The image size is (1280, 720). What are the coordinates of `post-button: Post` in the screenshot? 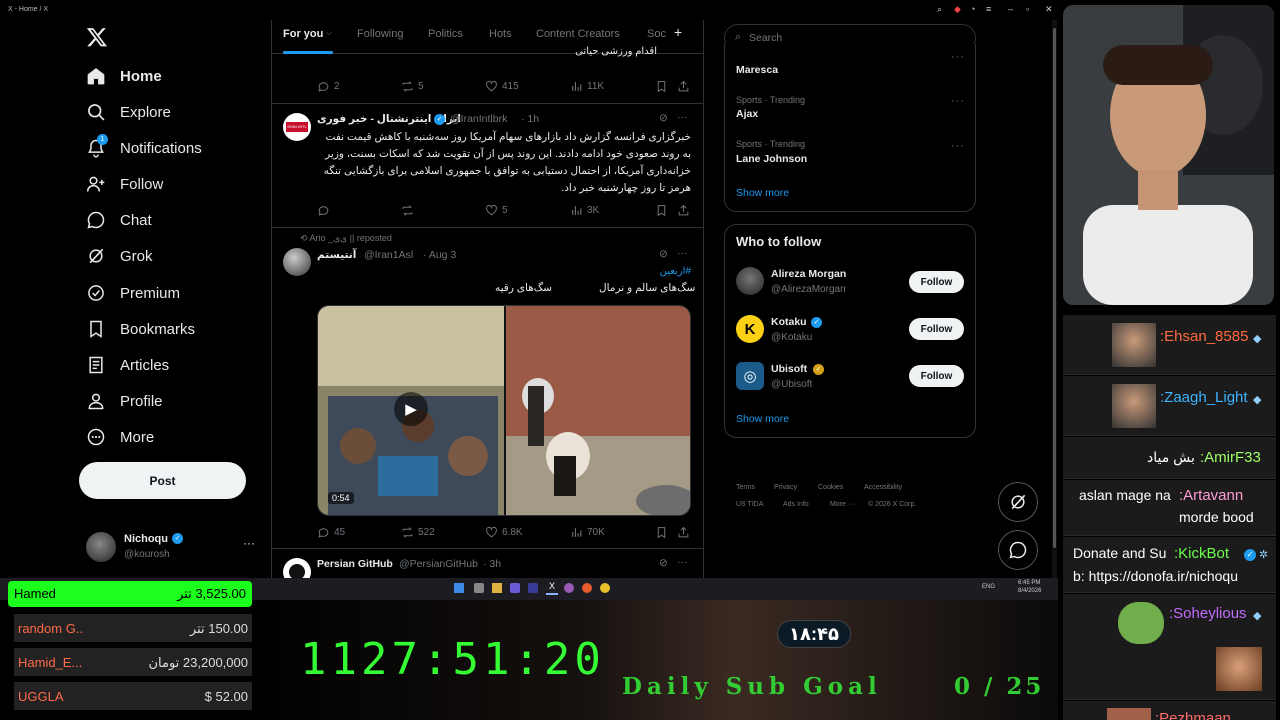 It's located at (162, 480).